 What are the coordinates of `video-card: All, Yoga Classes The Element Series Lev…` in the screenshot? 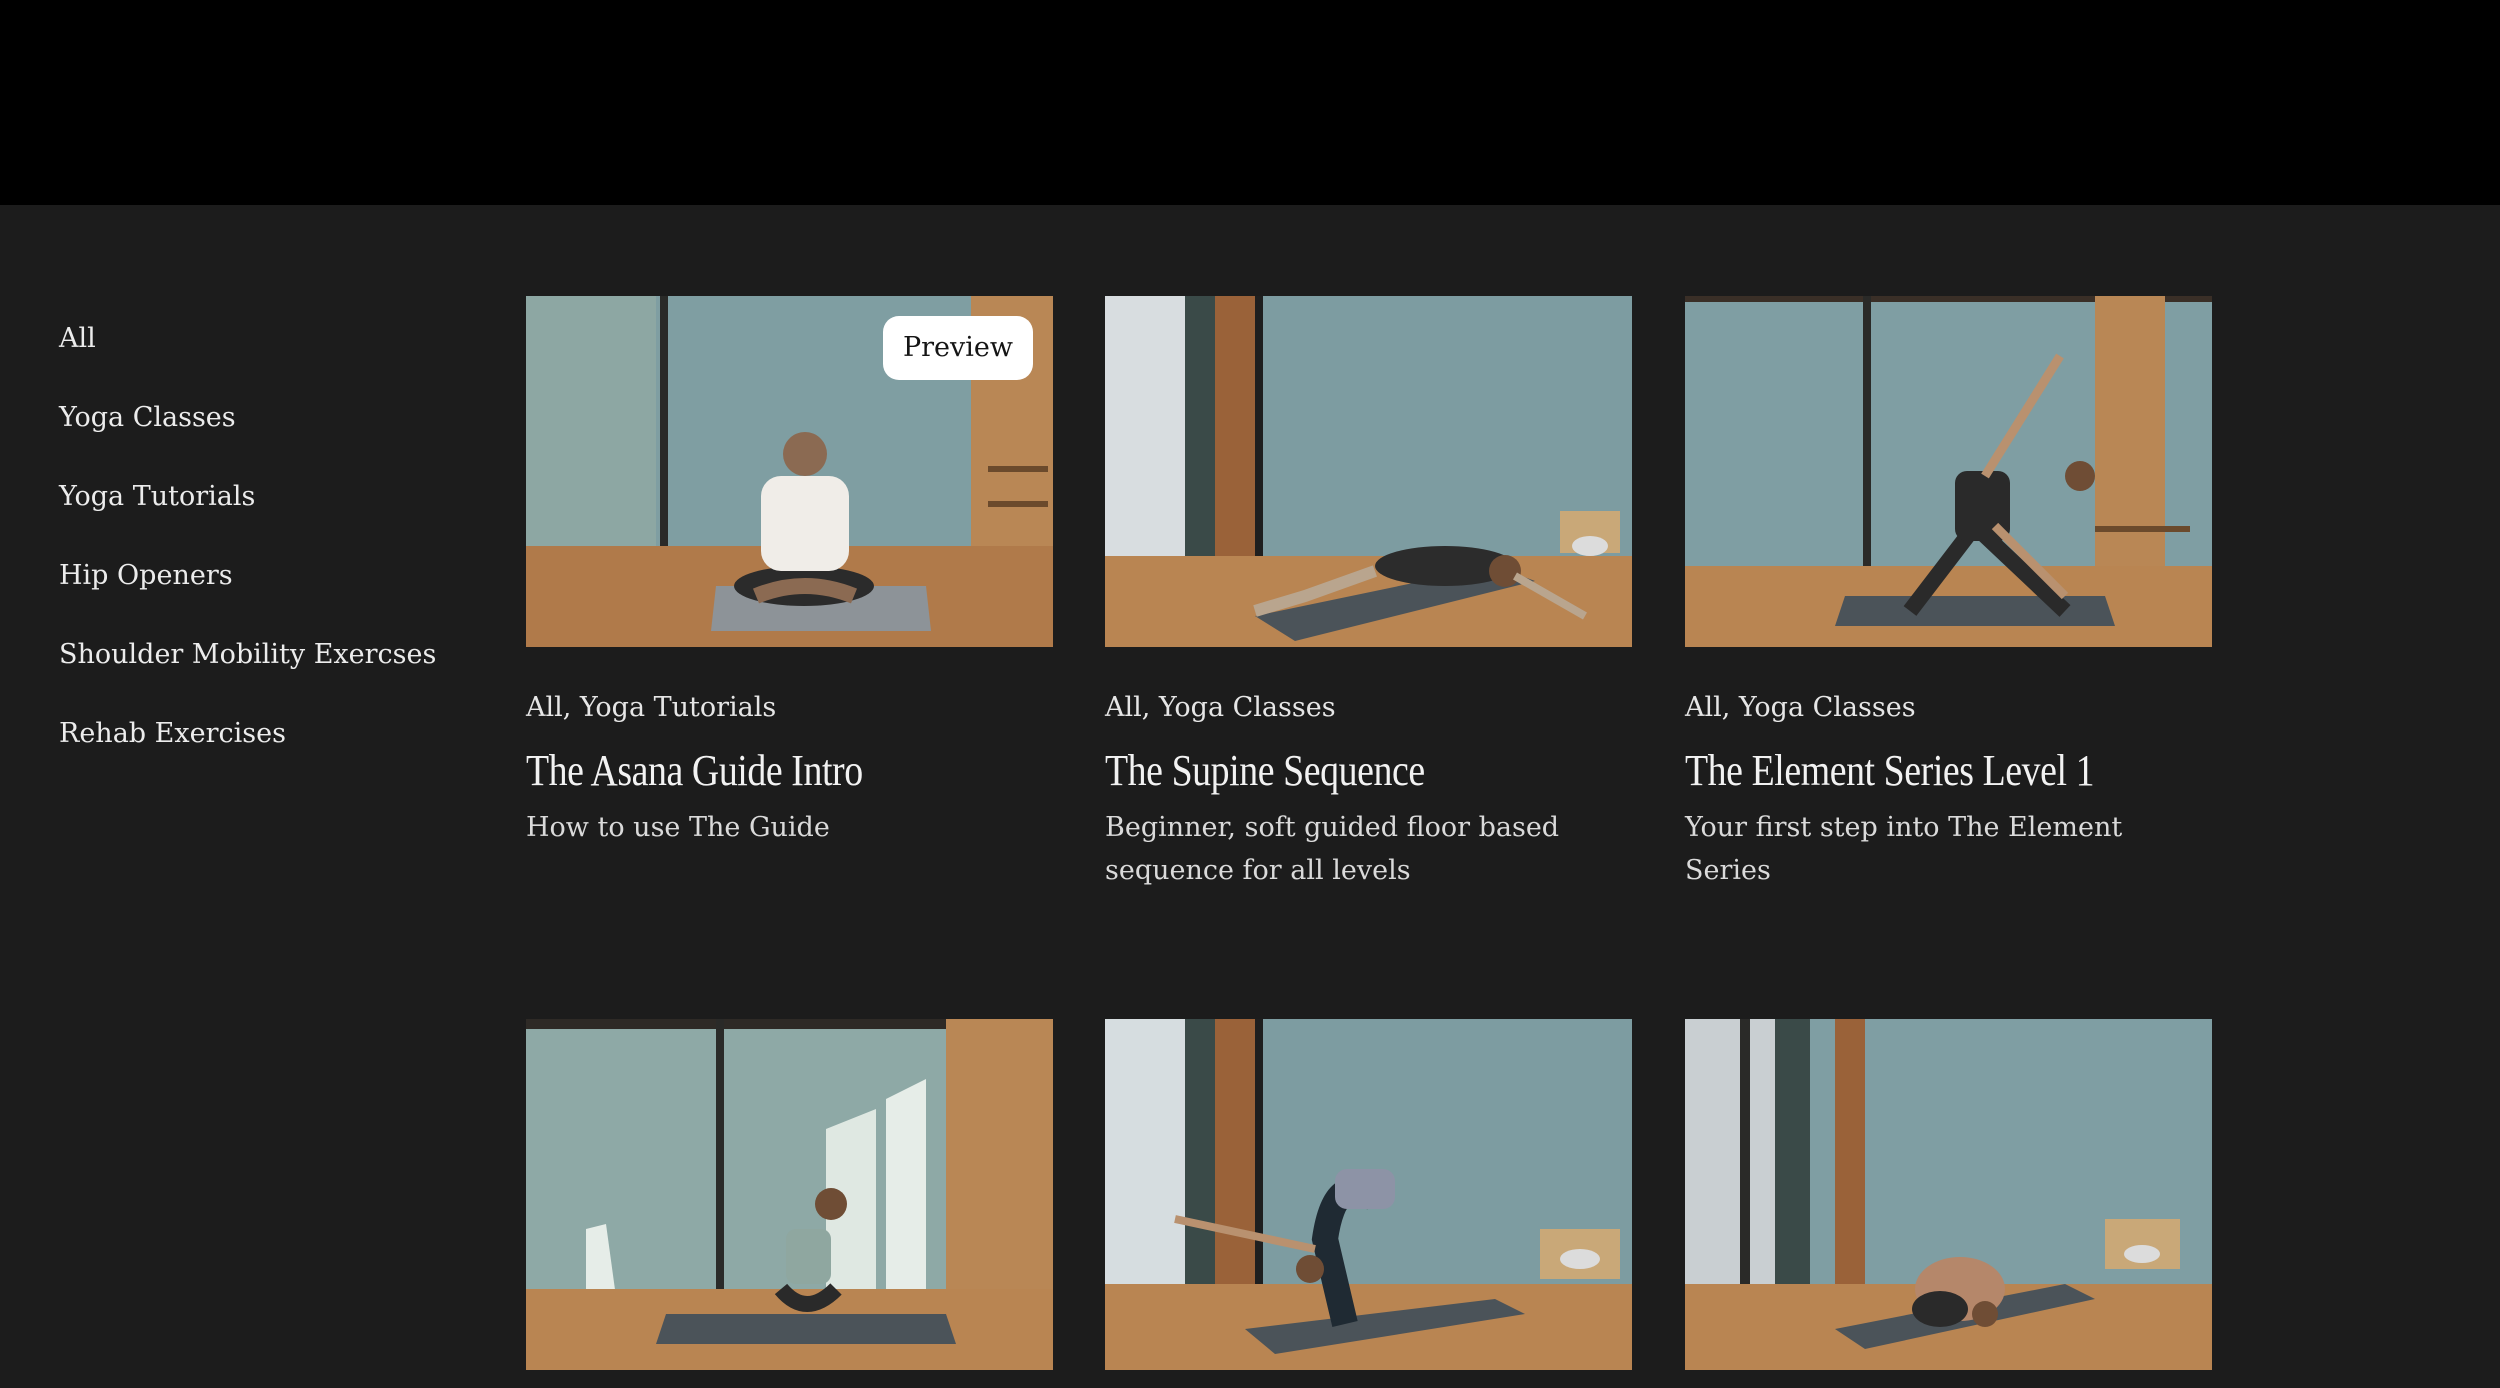 It's located at (1948, 594).